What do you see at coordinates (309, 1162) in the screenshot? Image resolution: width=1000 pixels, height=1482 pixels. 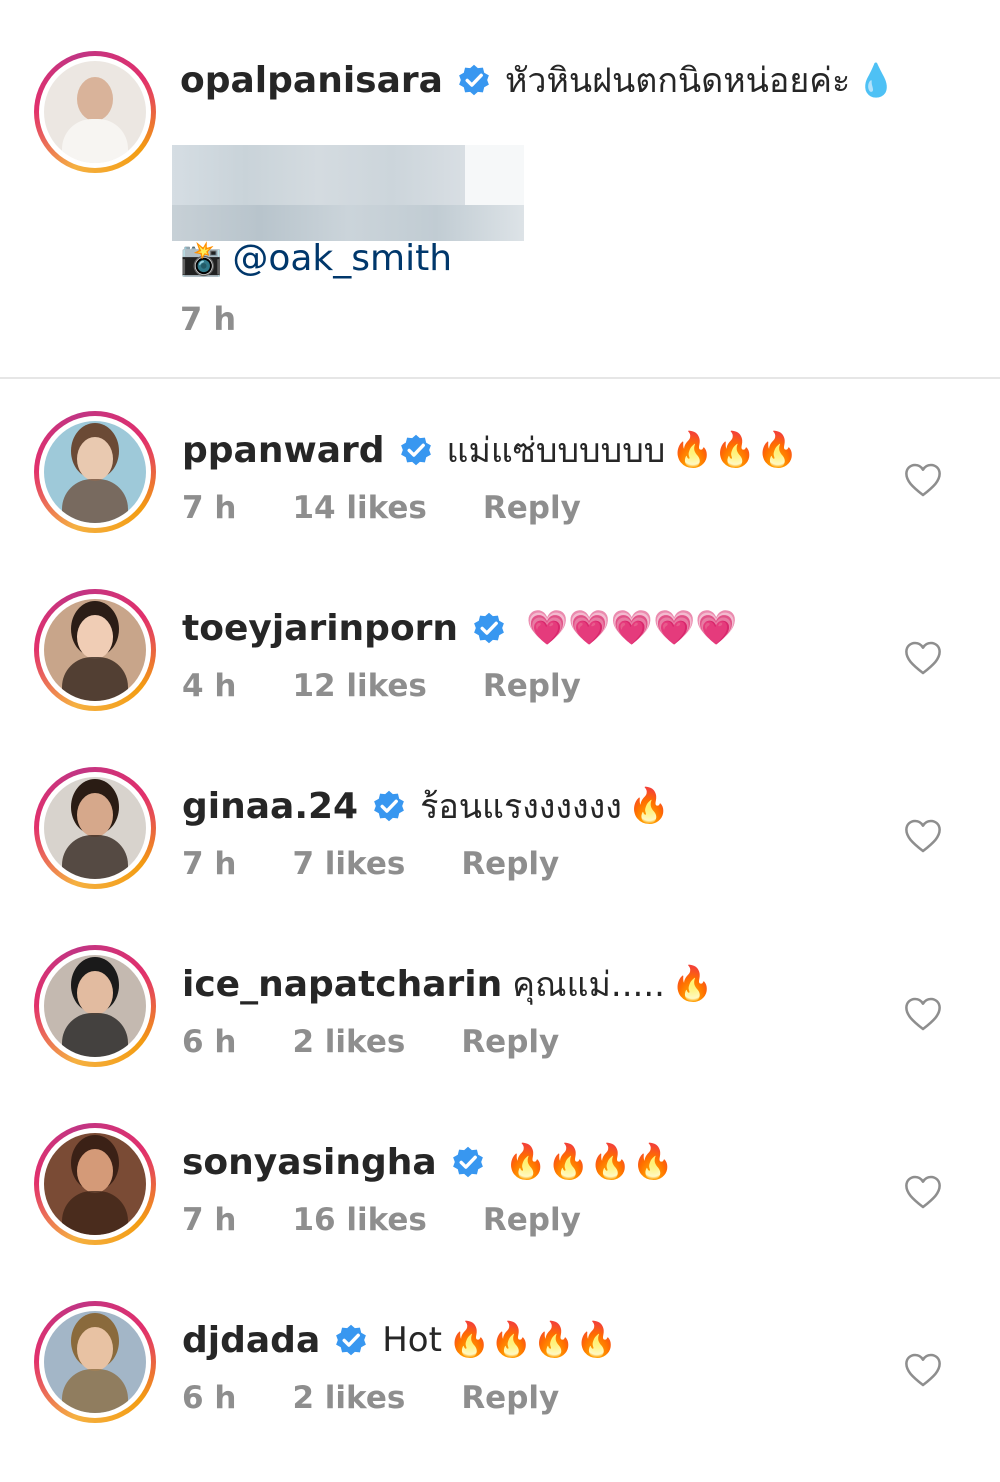 I see `comment-username: sonyasingha` at bounding box center [309, 1162].